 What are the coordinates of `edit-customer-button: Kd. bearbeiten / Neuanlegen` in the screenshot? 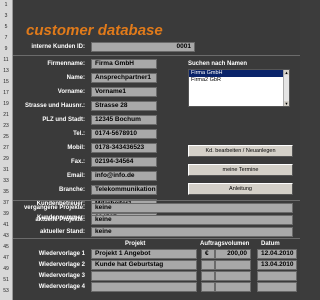 It's located at (240, 151).